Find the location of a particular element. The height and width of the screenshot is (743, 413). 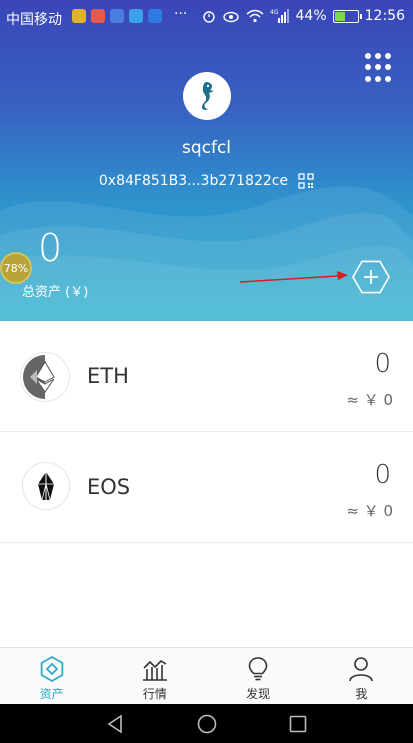

menu-grid-icon is located at coordinates (380, 68).